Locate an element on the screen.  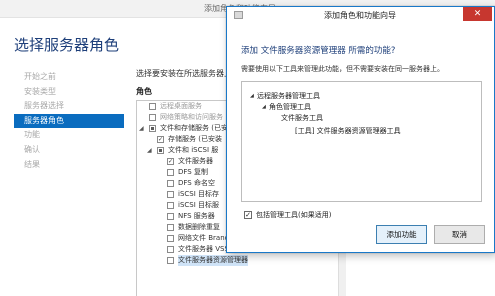
nav-item: 安装类型 is located at coordinates (69, 92).